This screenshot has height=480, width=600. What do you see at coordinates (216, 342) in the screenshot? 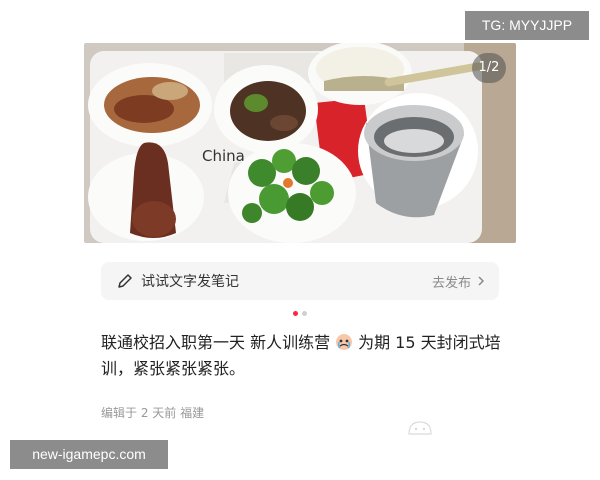
I see `post-text-part1: 联通校招入职第一天 新人训练营` at bounding box center [216, 342].